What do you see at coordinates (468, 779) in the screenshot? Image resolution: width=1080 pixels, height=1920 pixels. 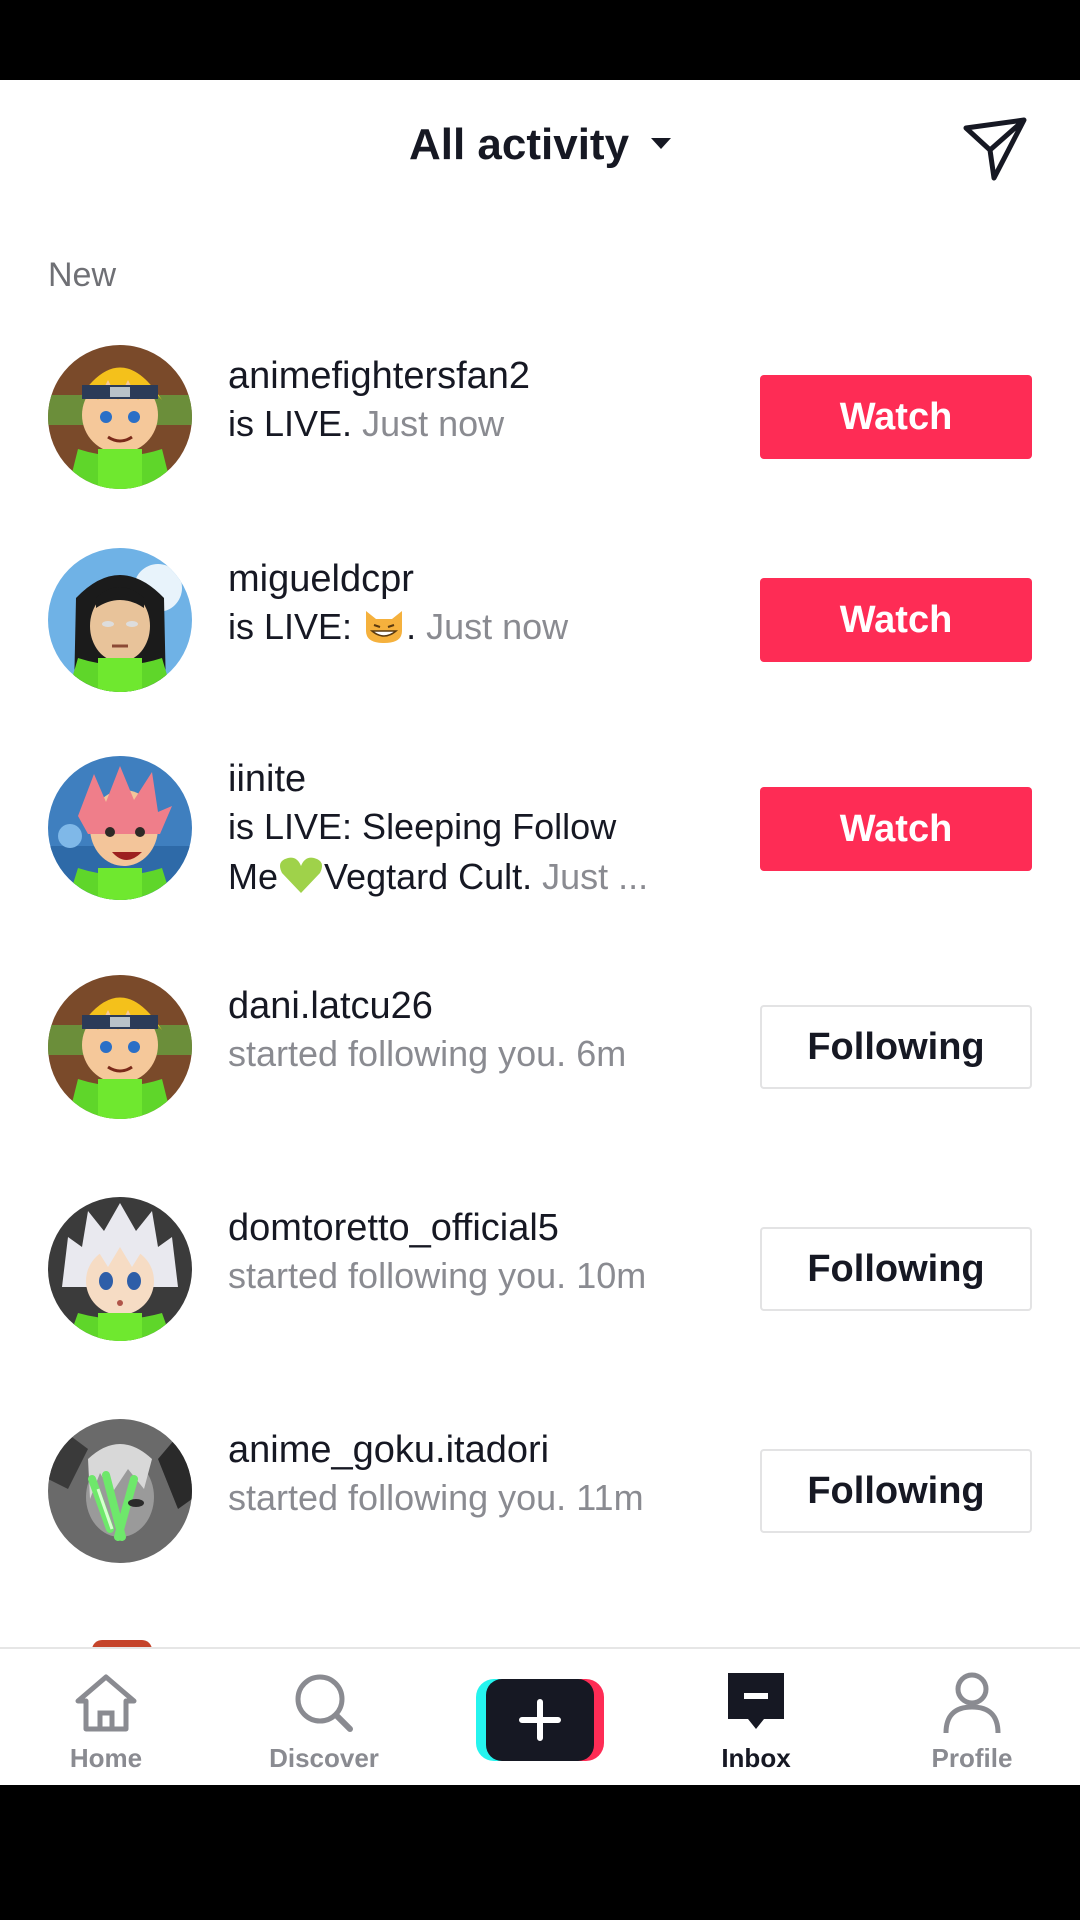 I see `username: iinite` at bounding box center [468, 779].